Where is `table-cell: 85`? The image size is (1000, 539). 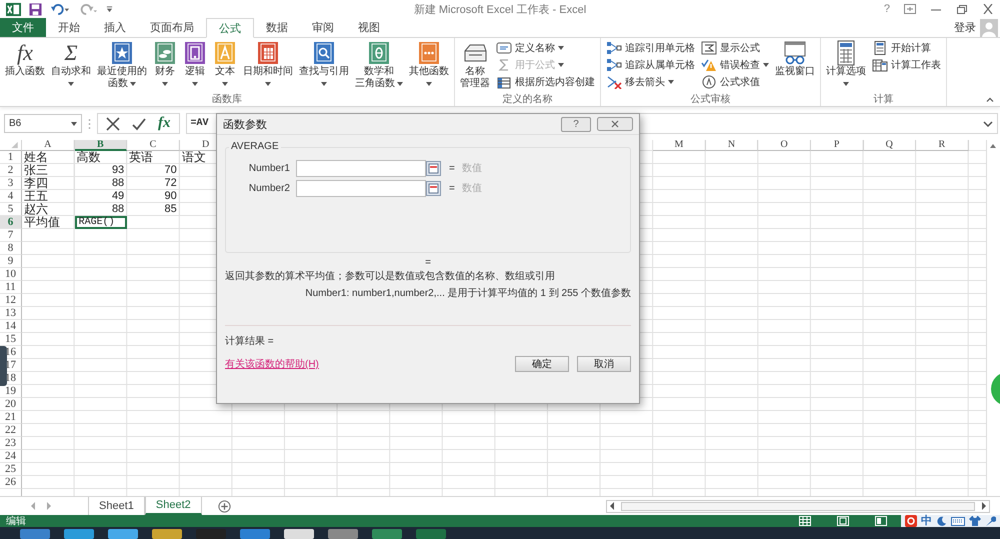 table-cell: 85 is located at coordinates (153, 209).